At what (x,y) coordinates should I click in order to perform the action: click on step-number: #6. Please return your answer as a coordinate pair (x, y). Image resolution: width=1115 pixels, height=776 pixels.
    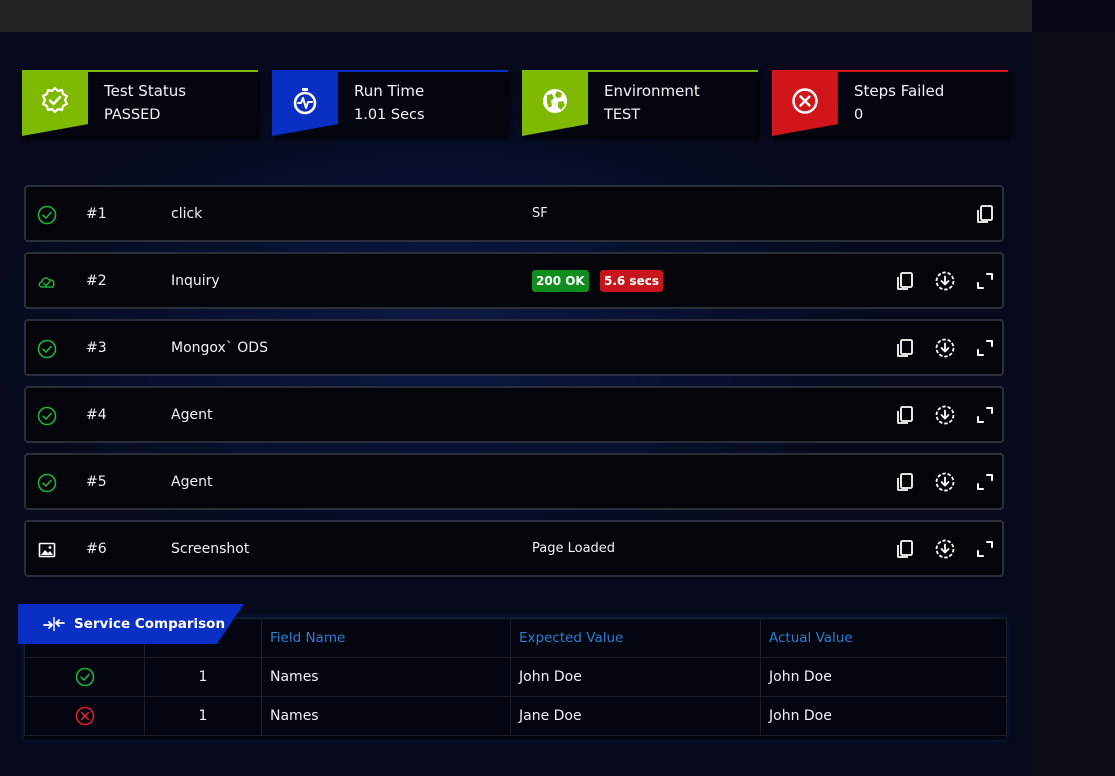
    Looking at the image, I should click on (96, 549).